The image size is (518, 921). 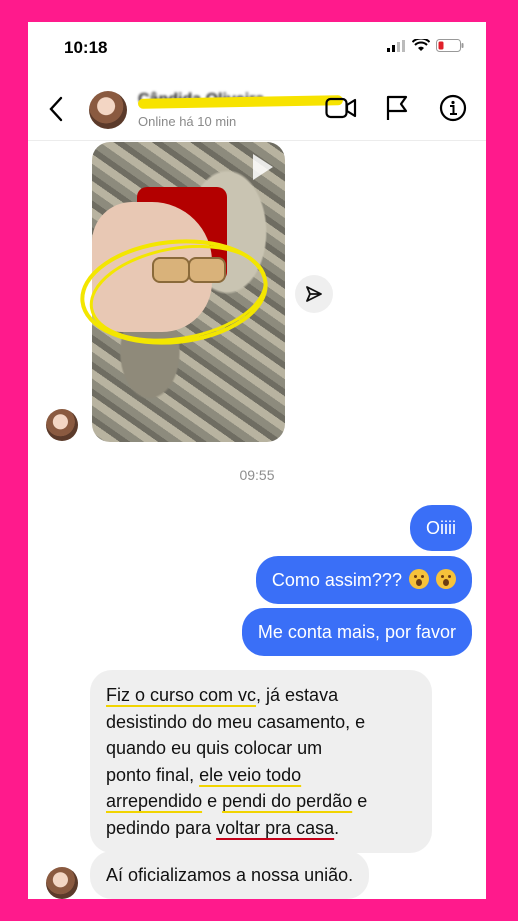 What do you see at coordinates (257, 112) in the screenshot?
I see `chat-header: Cândida Oliveira Online há 10 min` at bounding box center [257, 112].